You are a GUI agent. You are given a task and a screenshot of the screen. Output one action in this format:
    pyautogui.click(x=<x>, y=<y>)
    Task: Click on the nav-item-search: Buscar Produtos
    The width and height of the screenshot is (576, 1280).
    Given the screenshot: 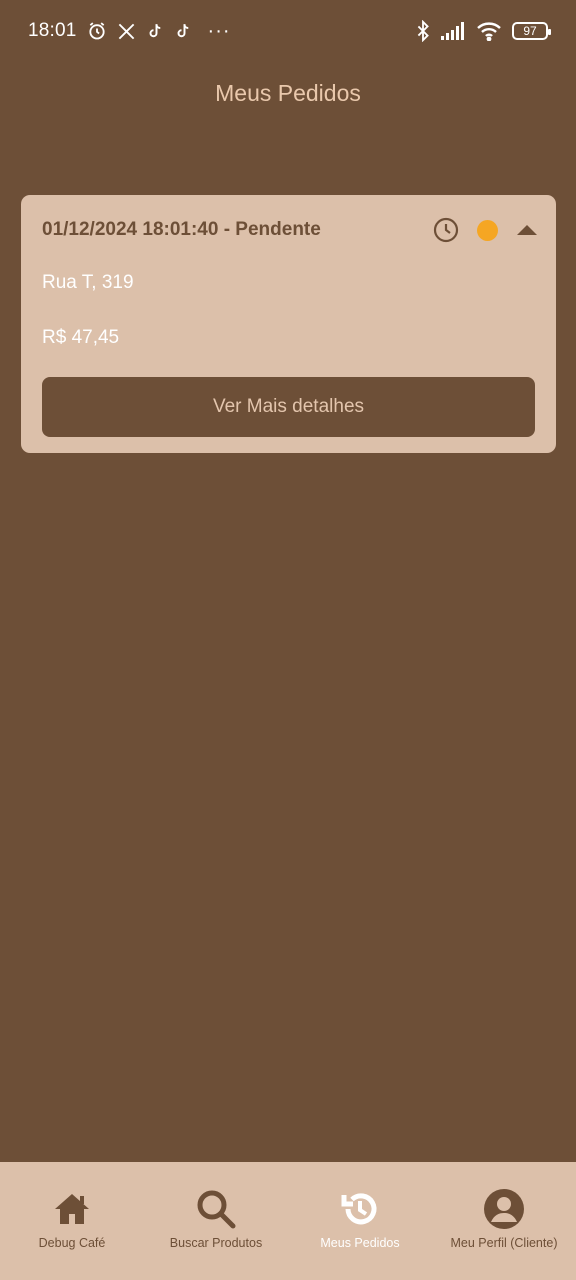 What is the action you would take?
    pyautogui.click(x=216, y=1221)
    